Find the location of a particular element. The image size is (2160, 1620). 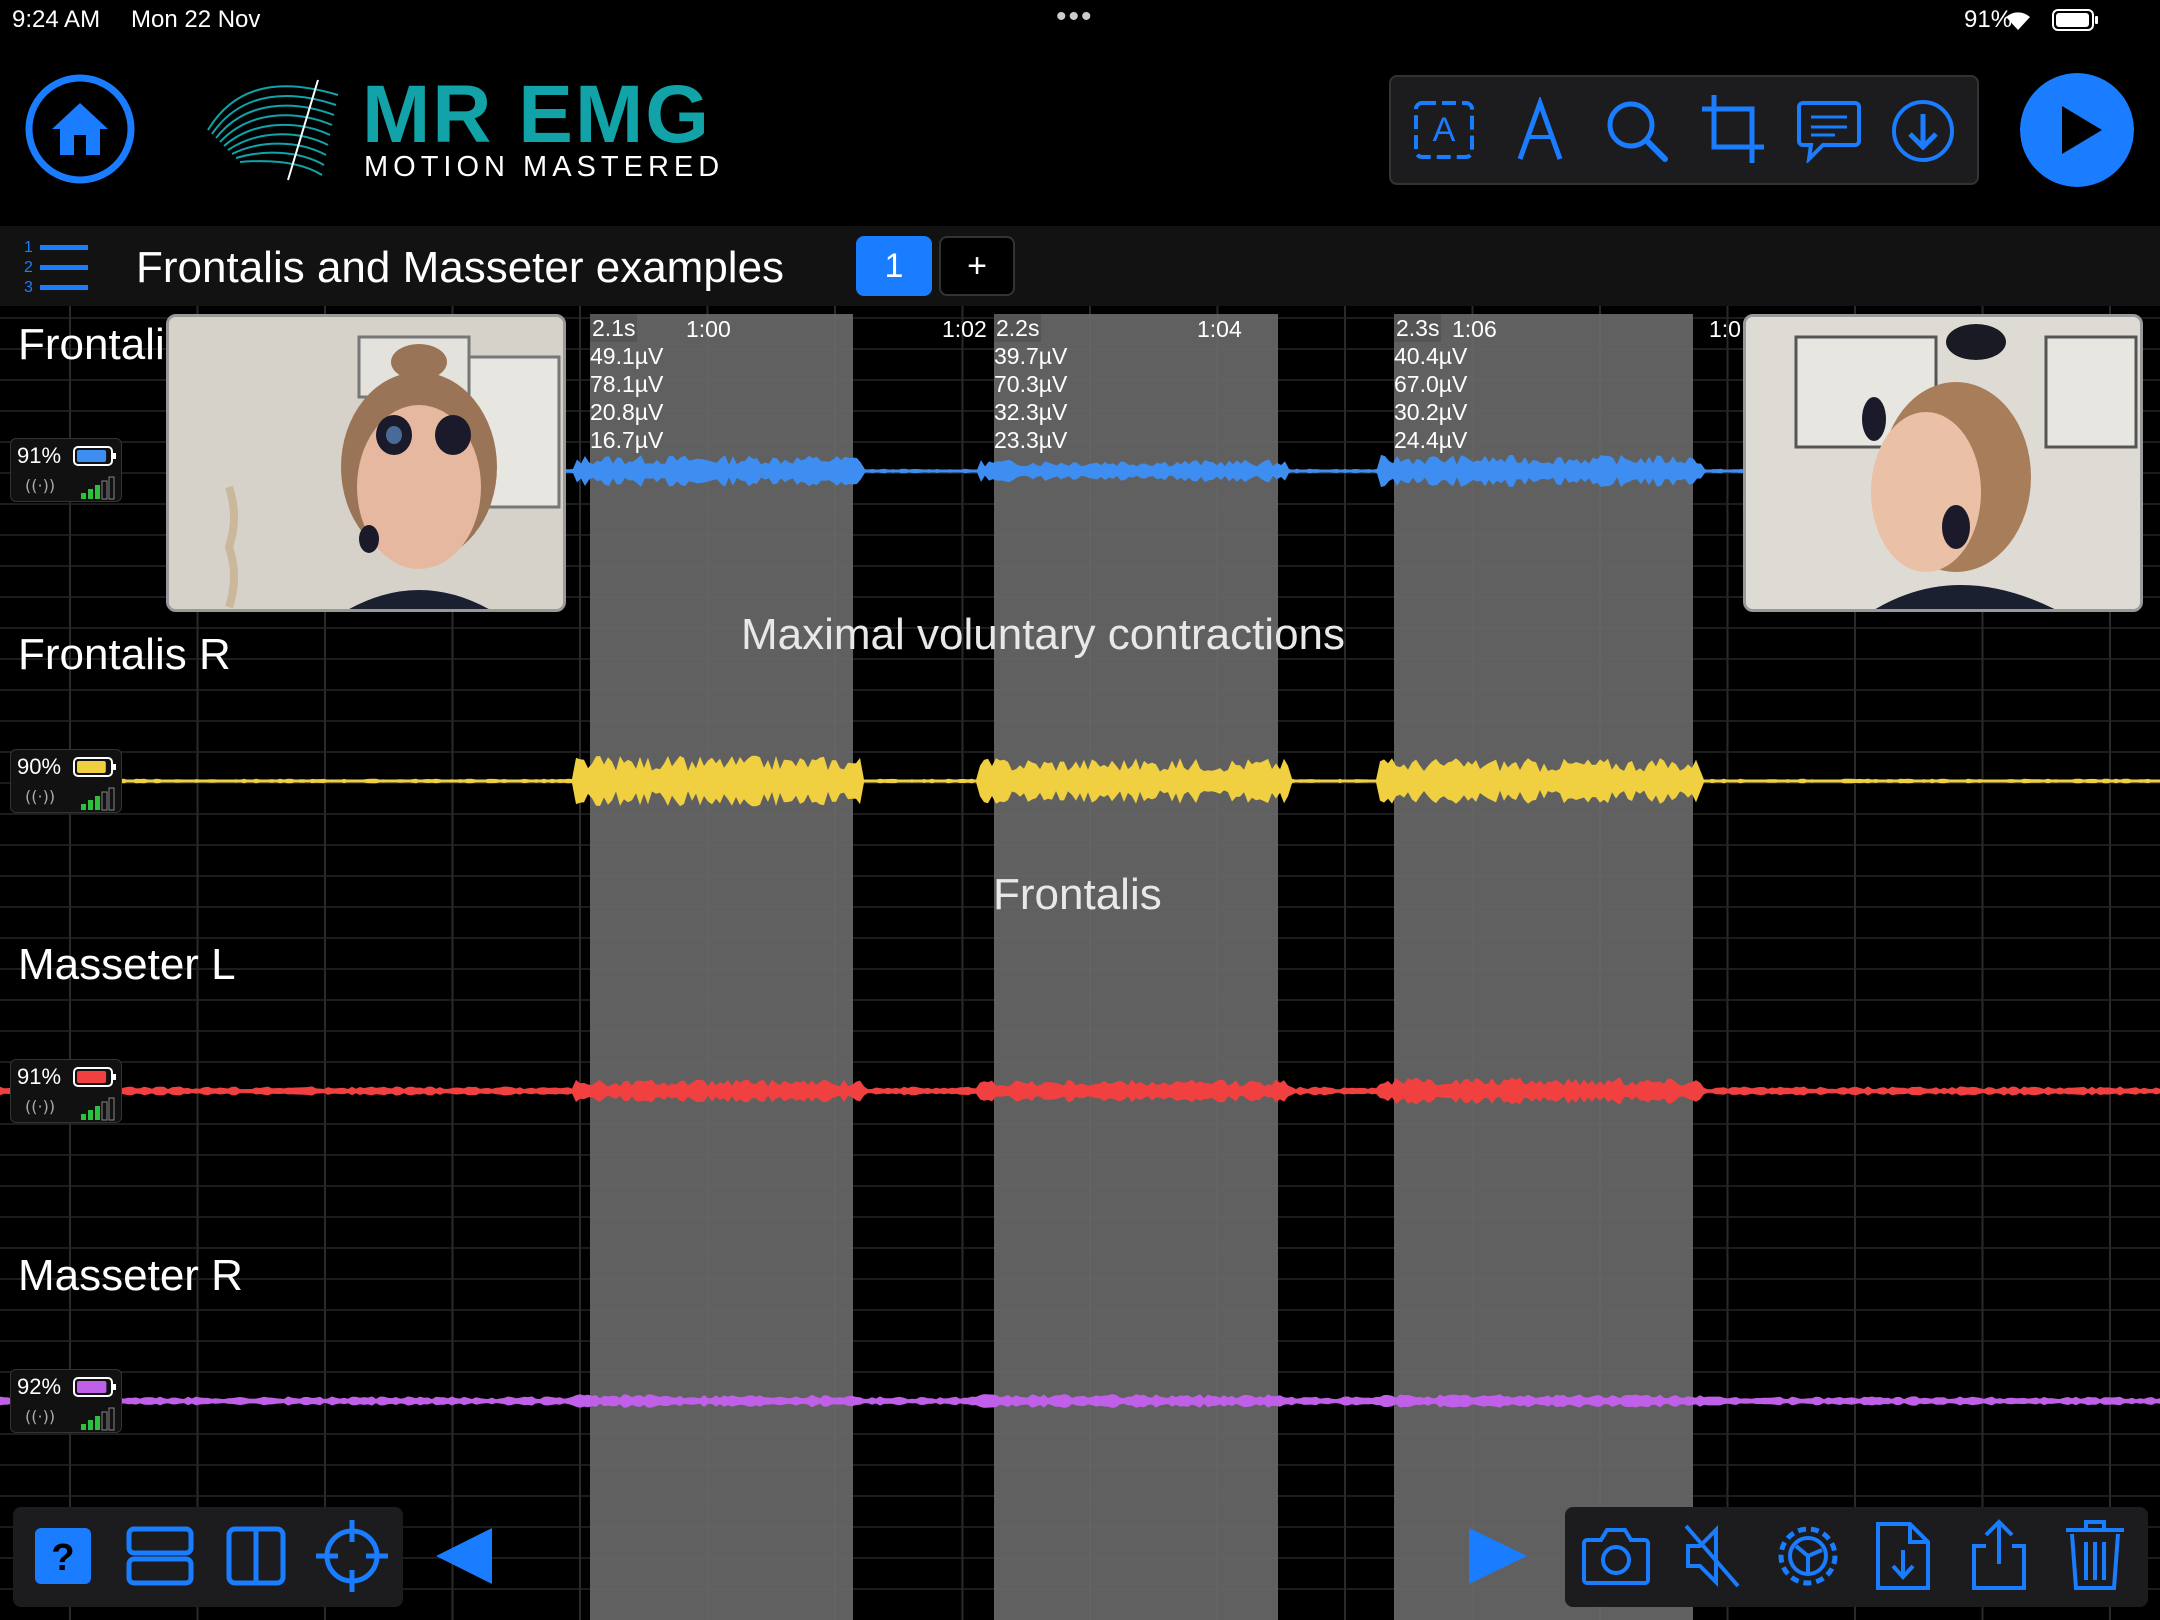

logo-subtitle: MOTION MASTERED is located at coordinates (544, 167).